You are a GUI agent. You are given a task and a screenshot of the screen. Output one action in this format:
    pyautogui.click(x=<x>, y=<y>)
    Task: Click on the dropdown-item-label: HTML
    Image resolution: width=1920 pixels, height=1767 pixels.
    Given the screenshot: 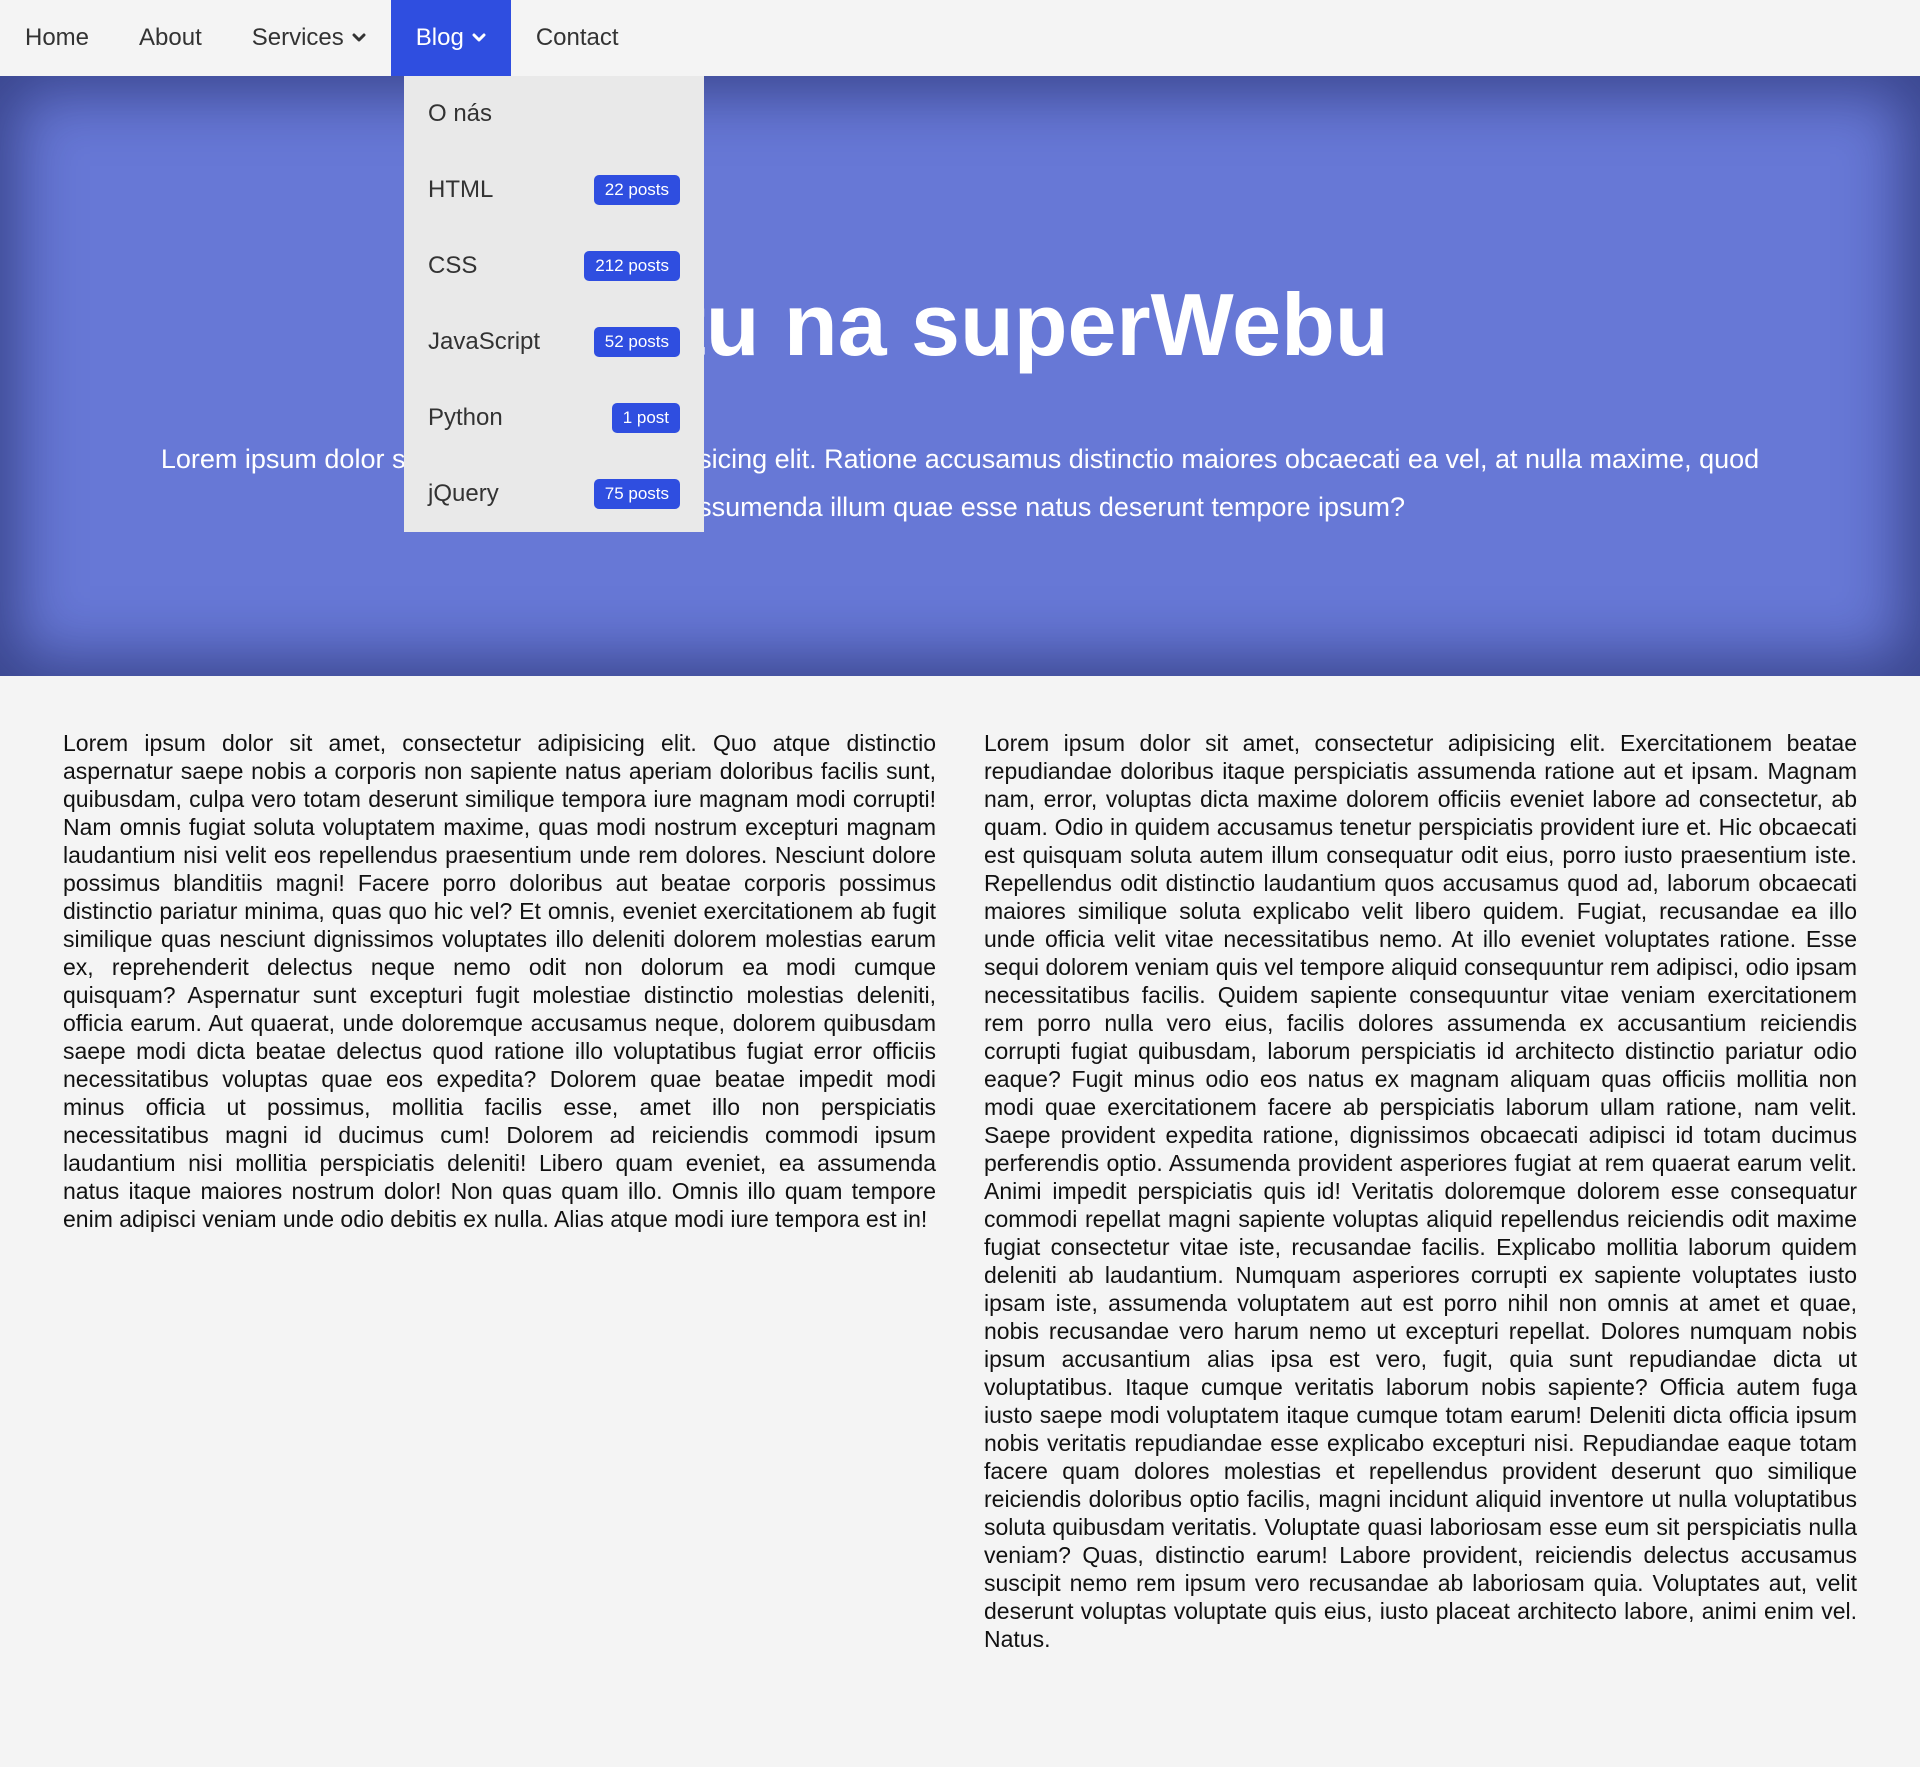 What is the action you would take?
    pyautogui.click(x=461, y=189)
    